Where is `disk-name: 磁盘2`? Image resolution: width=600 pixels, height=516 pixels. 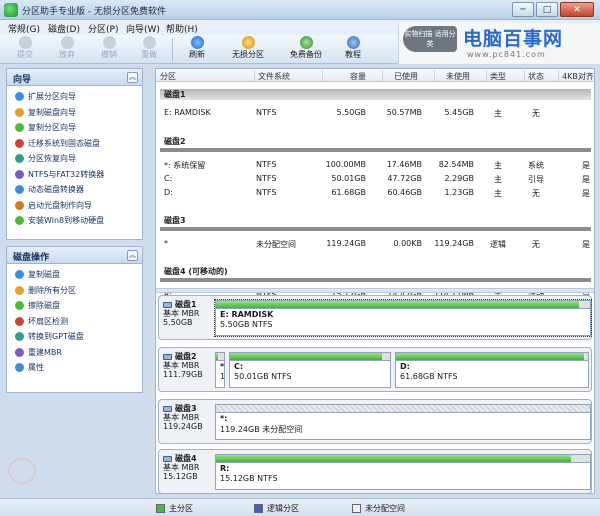 disk-name: 磁盘2 is located at coordinates (187, 356).